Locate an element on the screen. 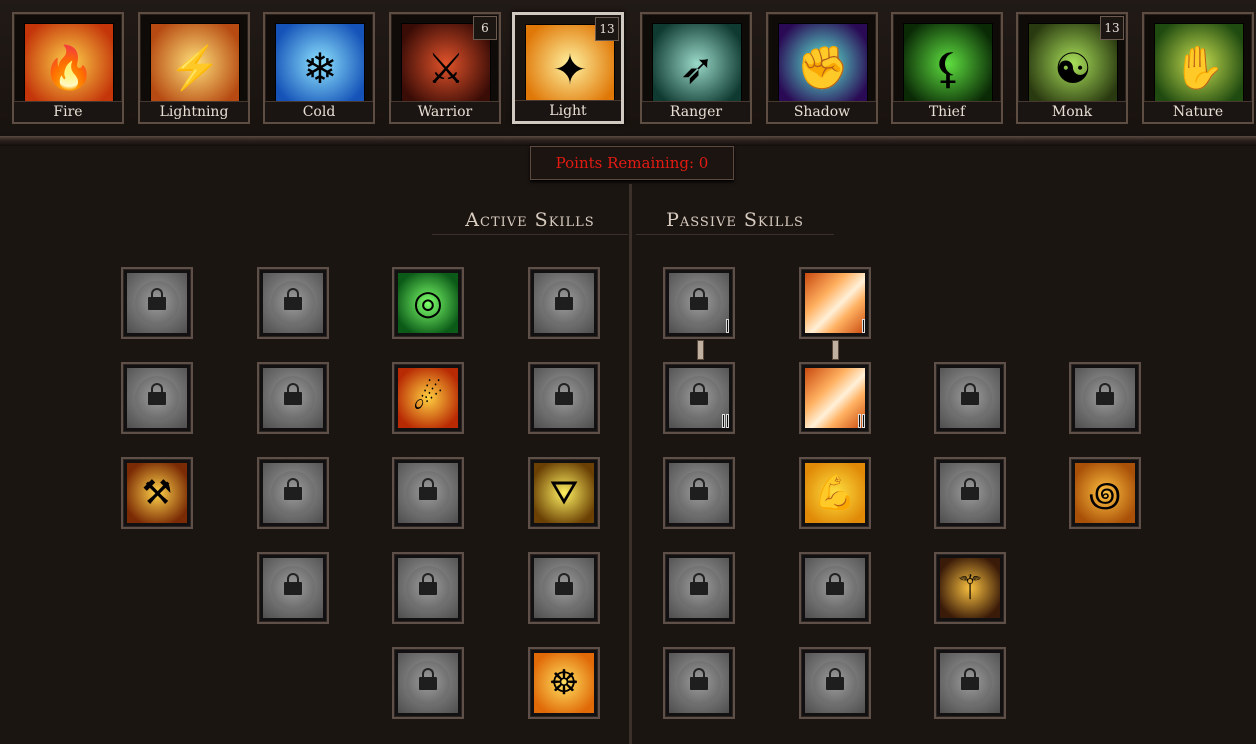 The height and width of the screenshot is (744, 1256). tree-tab-shadow: ✊ Shadow is located at coordinates (822, 68).